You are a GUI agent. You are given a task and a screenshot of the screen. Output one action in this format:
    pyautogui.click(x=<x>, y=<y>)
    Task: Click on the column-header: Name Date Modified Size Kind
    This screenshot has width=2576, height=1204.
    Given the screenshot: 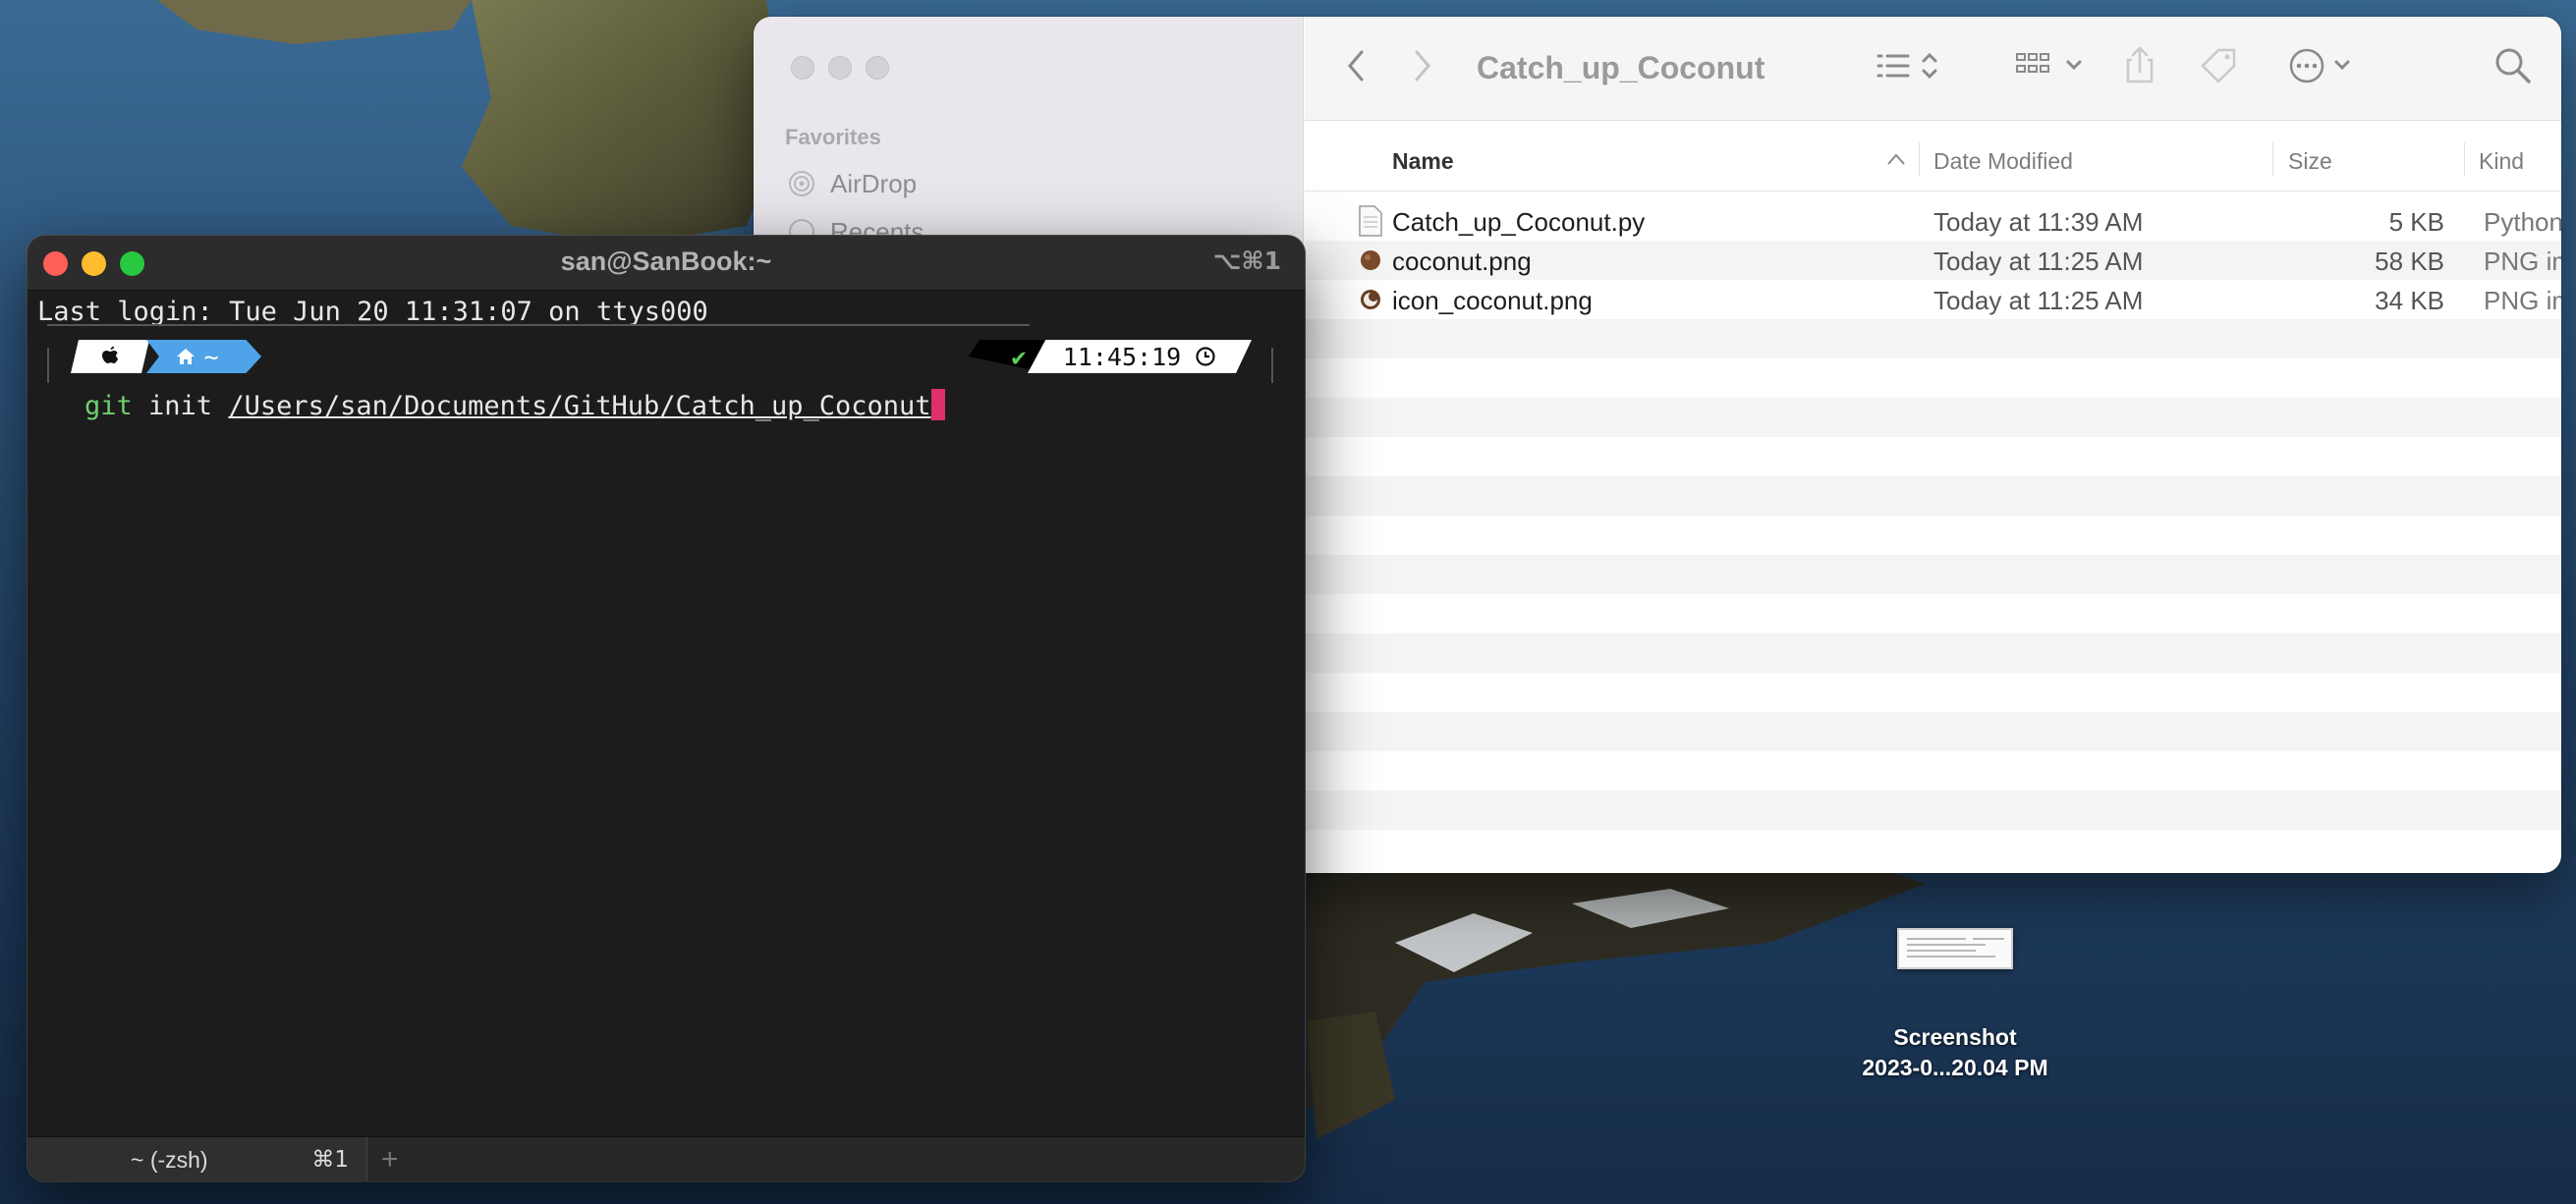 What is the action you would take?
    pyautogui.click(x=1933, y=156)
    